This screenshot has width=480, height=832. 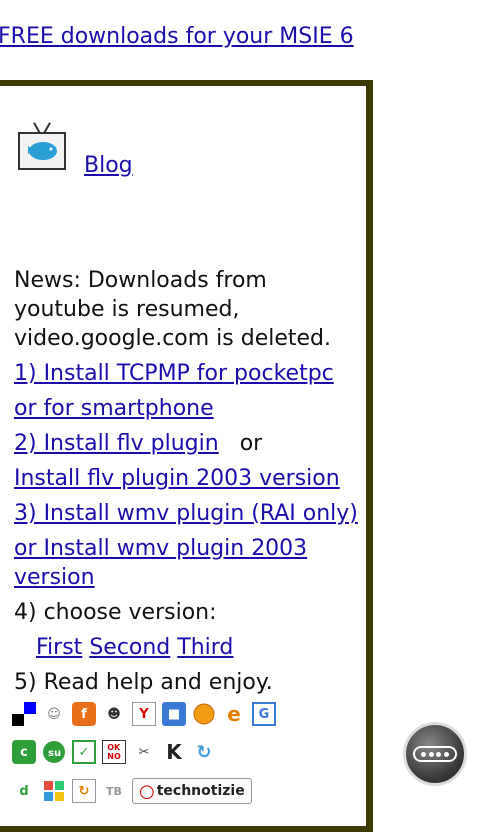 I want to click on more-options-button, so click(x=435, y=754).